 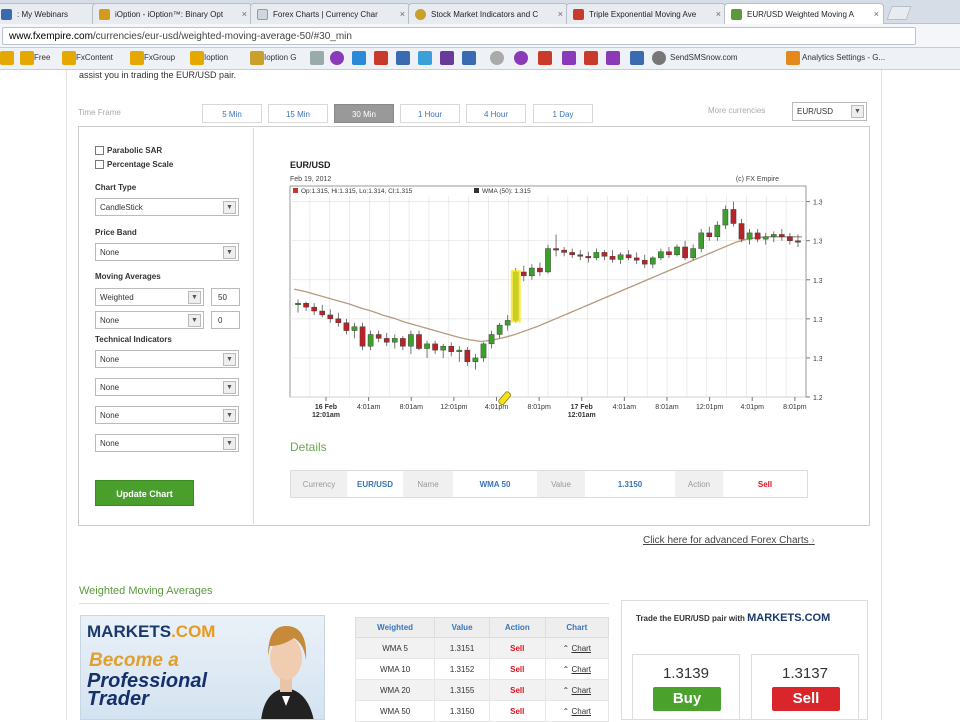 I want to click on parabolic-sar-checkbox: Parabolic SAR, so click(x=128, y=150).